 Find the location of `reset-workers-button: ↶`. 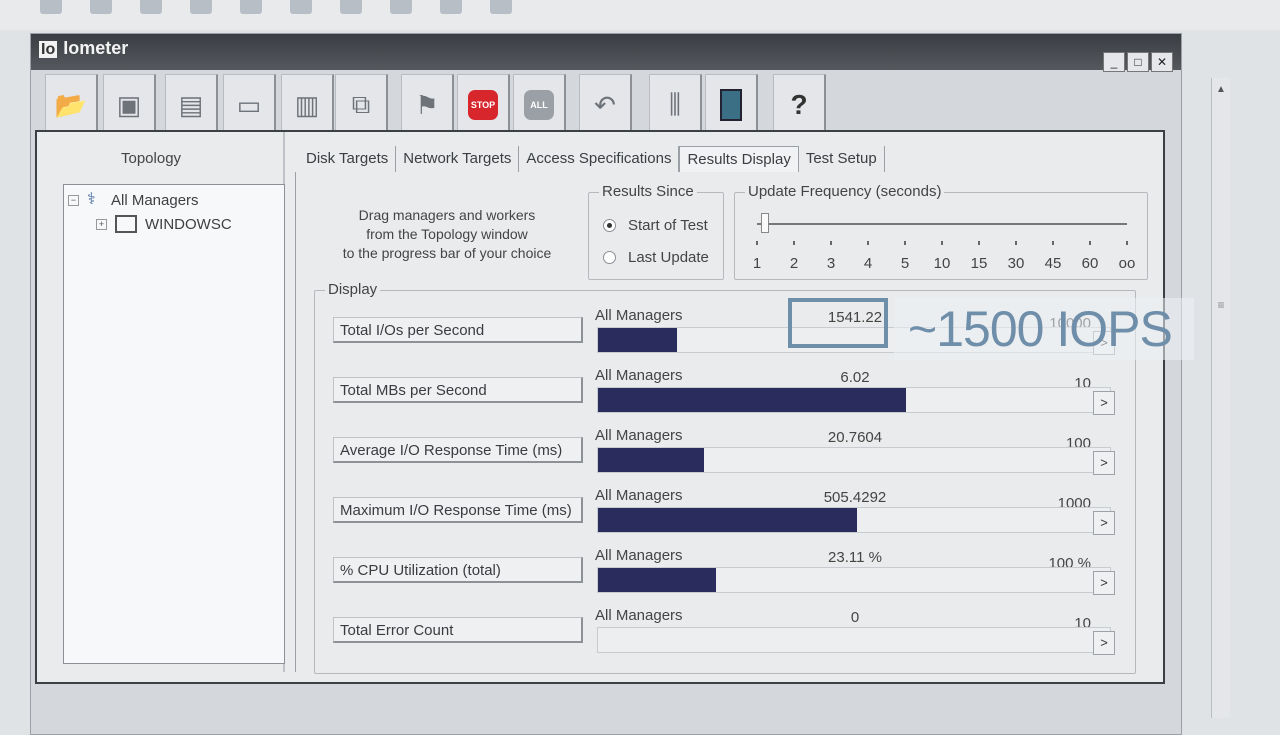

reset-workers-button: ↶ is located at coordinates (605, 105).